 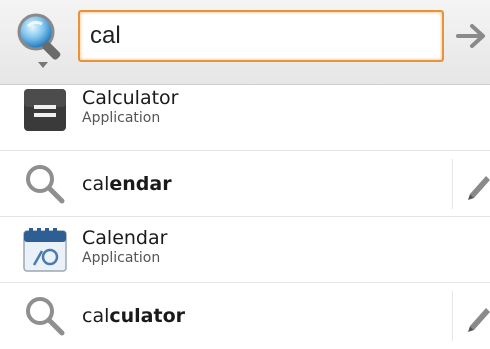 I want to click on suggestion-title: Calendar, so click(x=125, y=238).